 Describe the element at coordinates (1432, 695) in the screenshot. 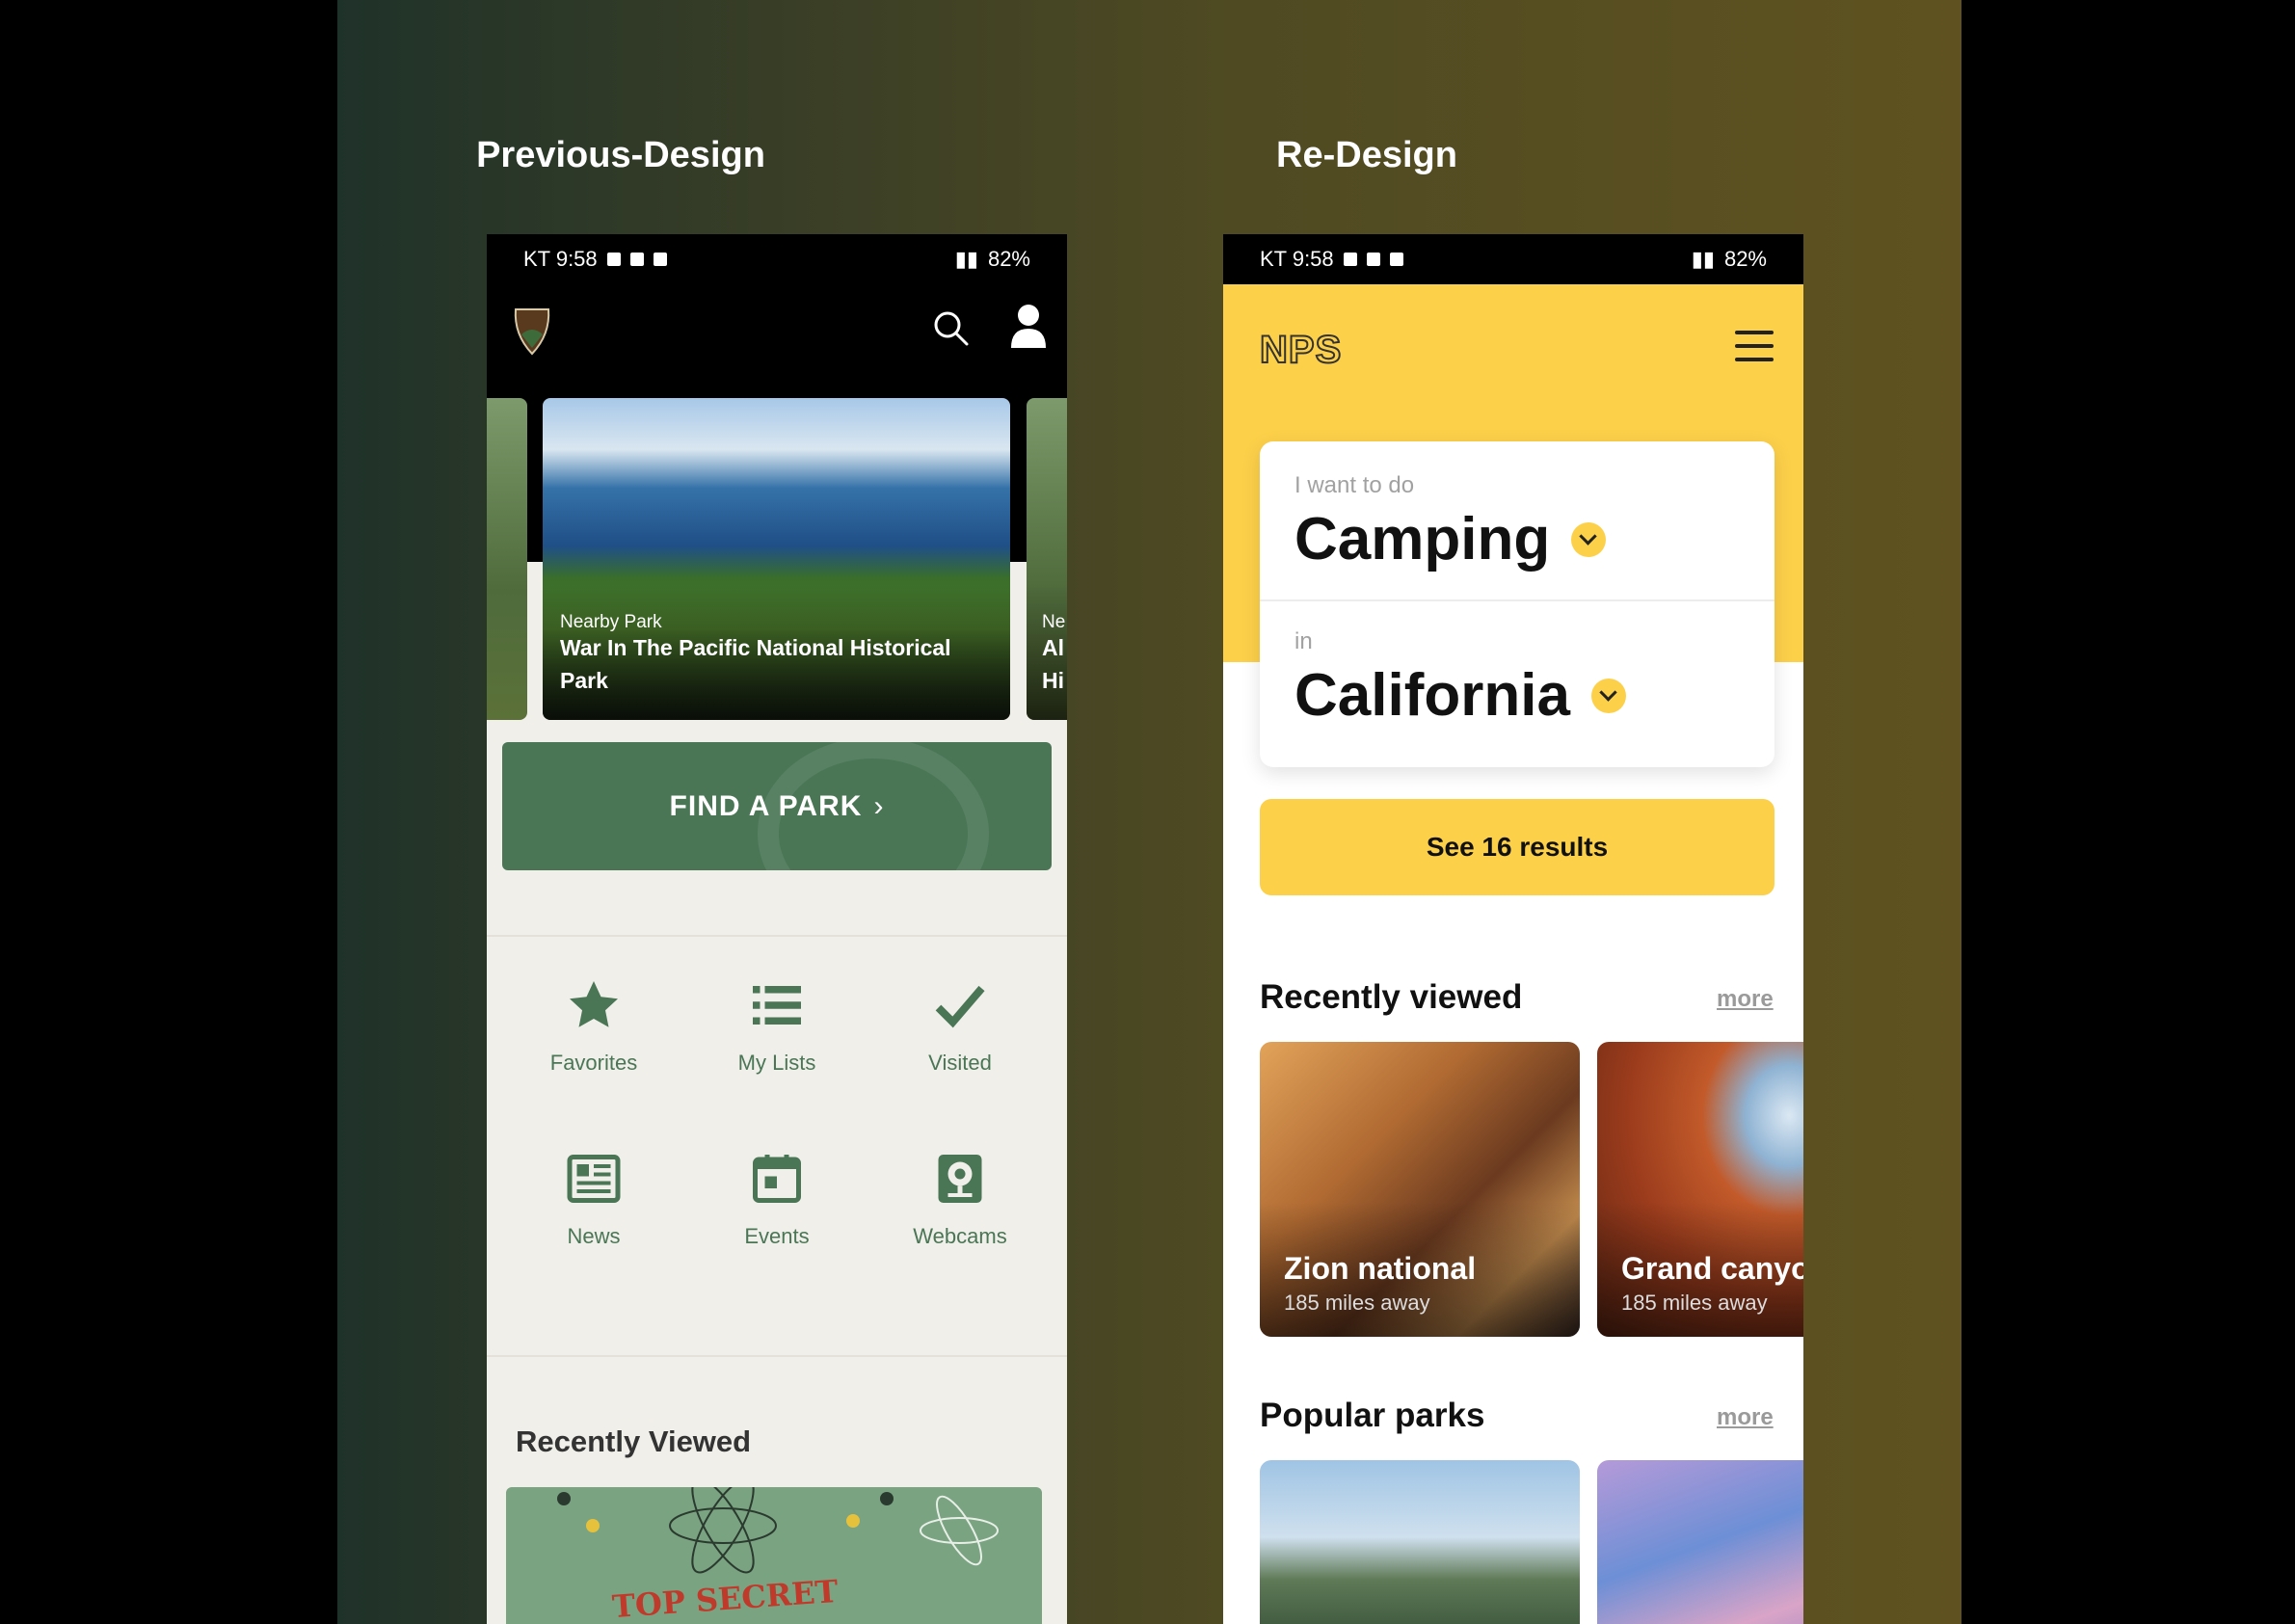

I see `location-value: California` at that location.